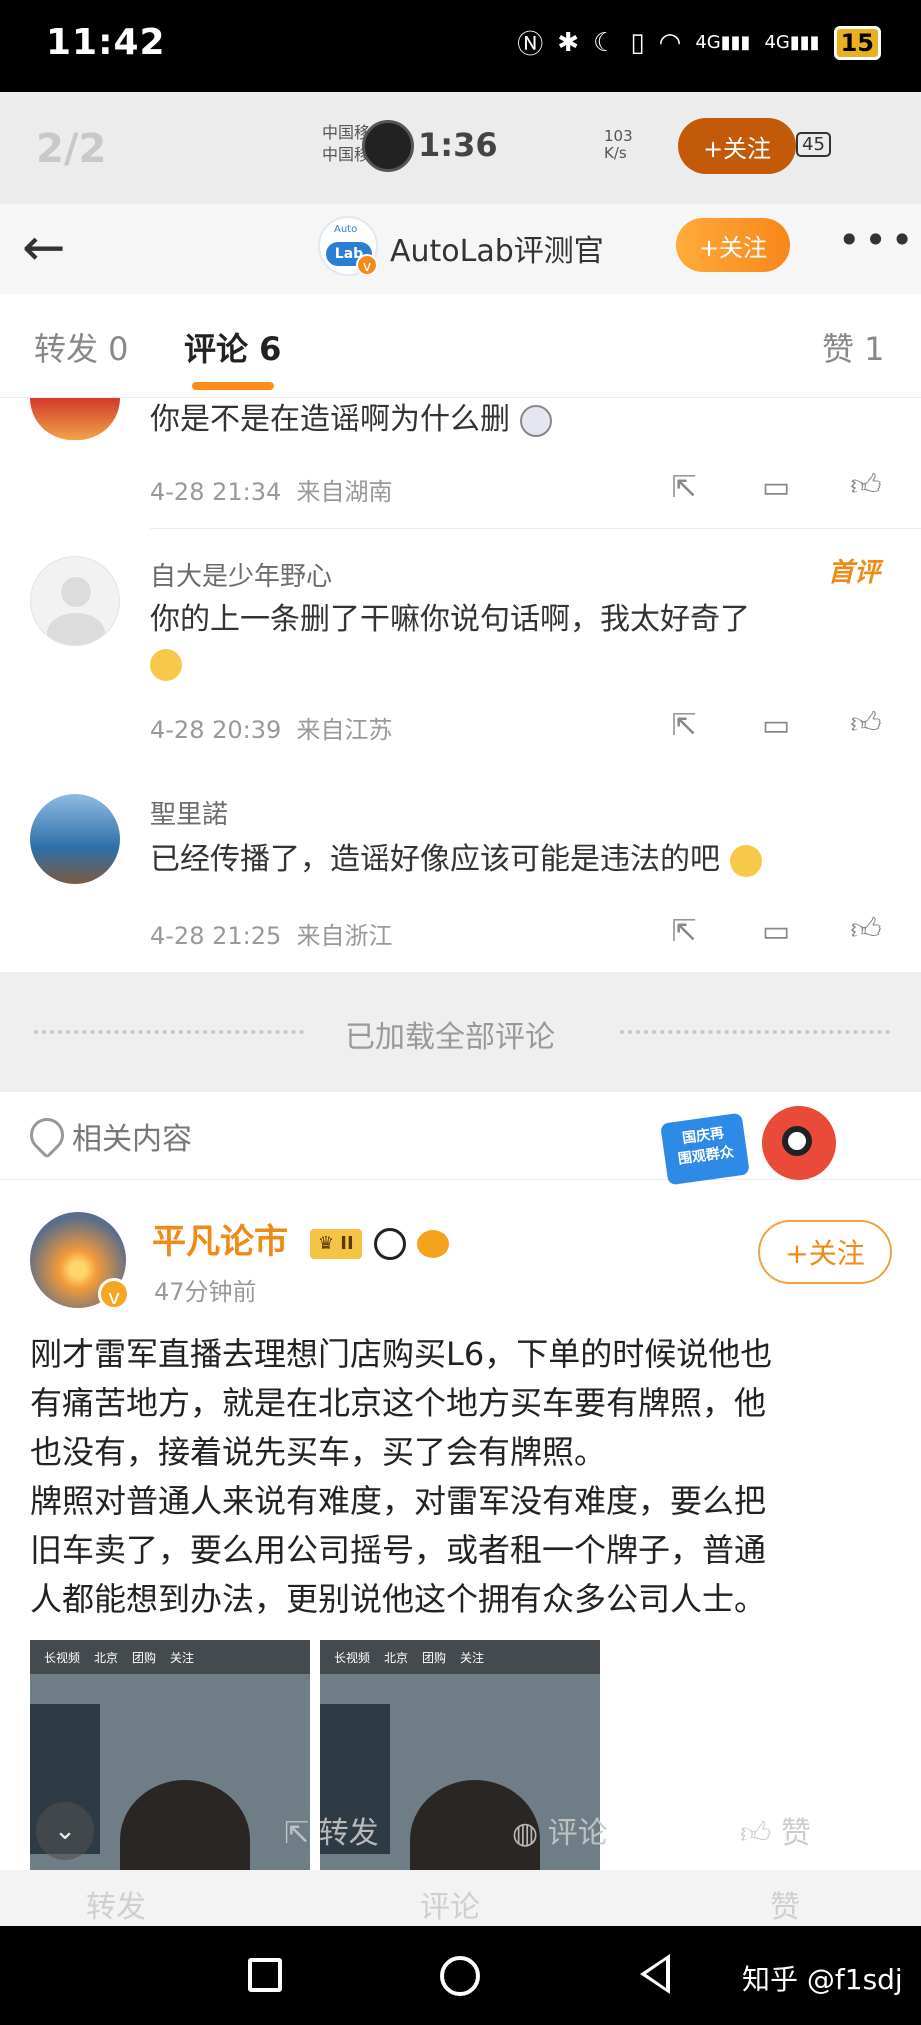 The height and width of the screenshot is (2025, 921). What do you see at coordinates (233, 386) in the screenshot?
I see `tab-active-indicator` at bounding box center [233, 386].